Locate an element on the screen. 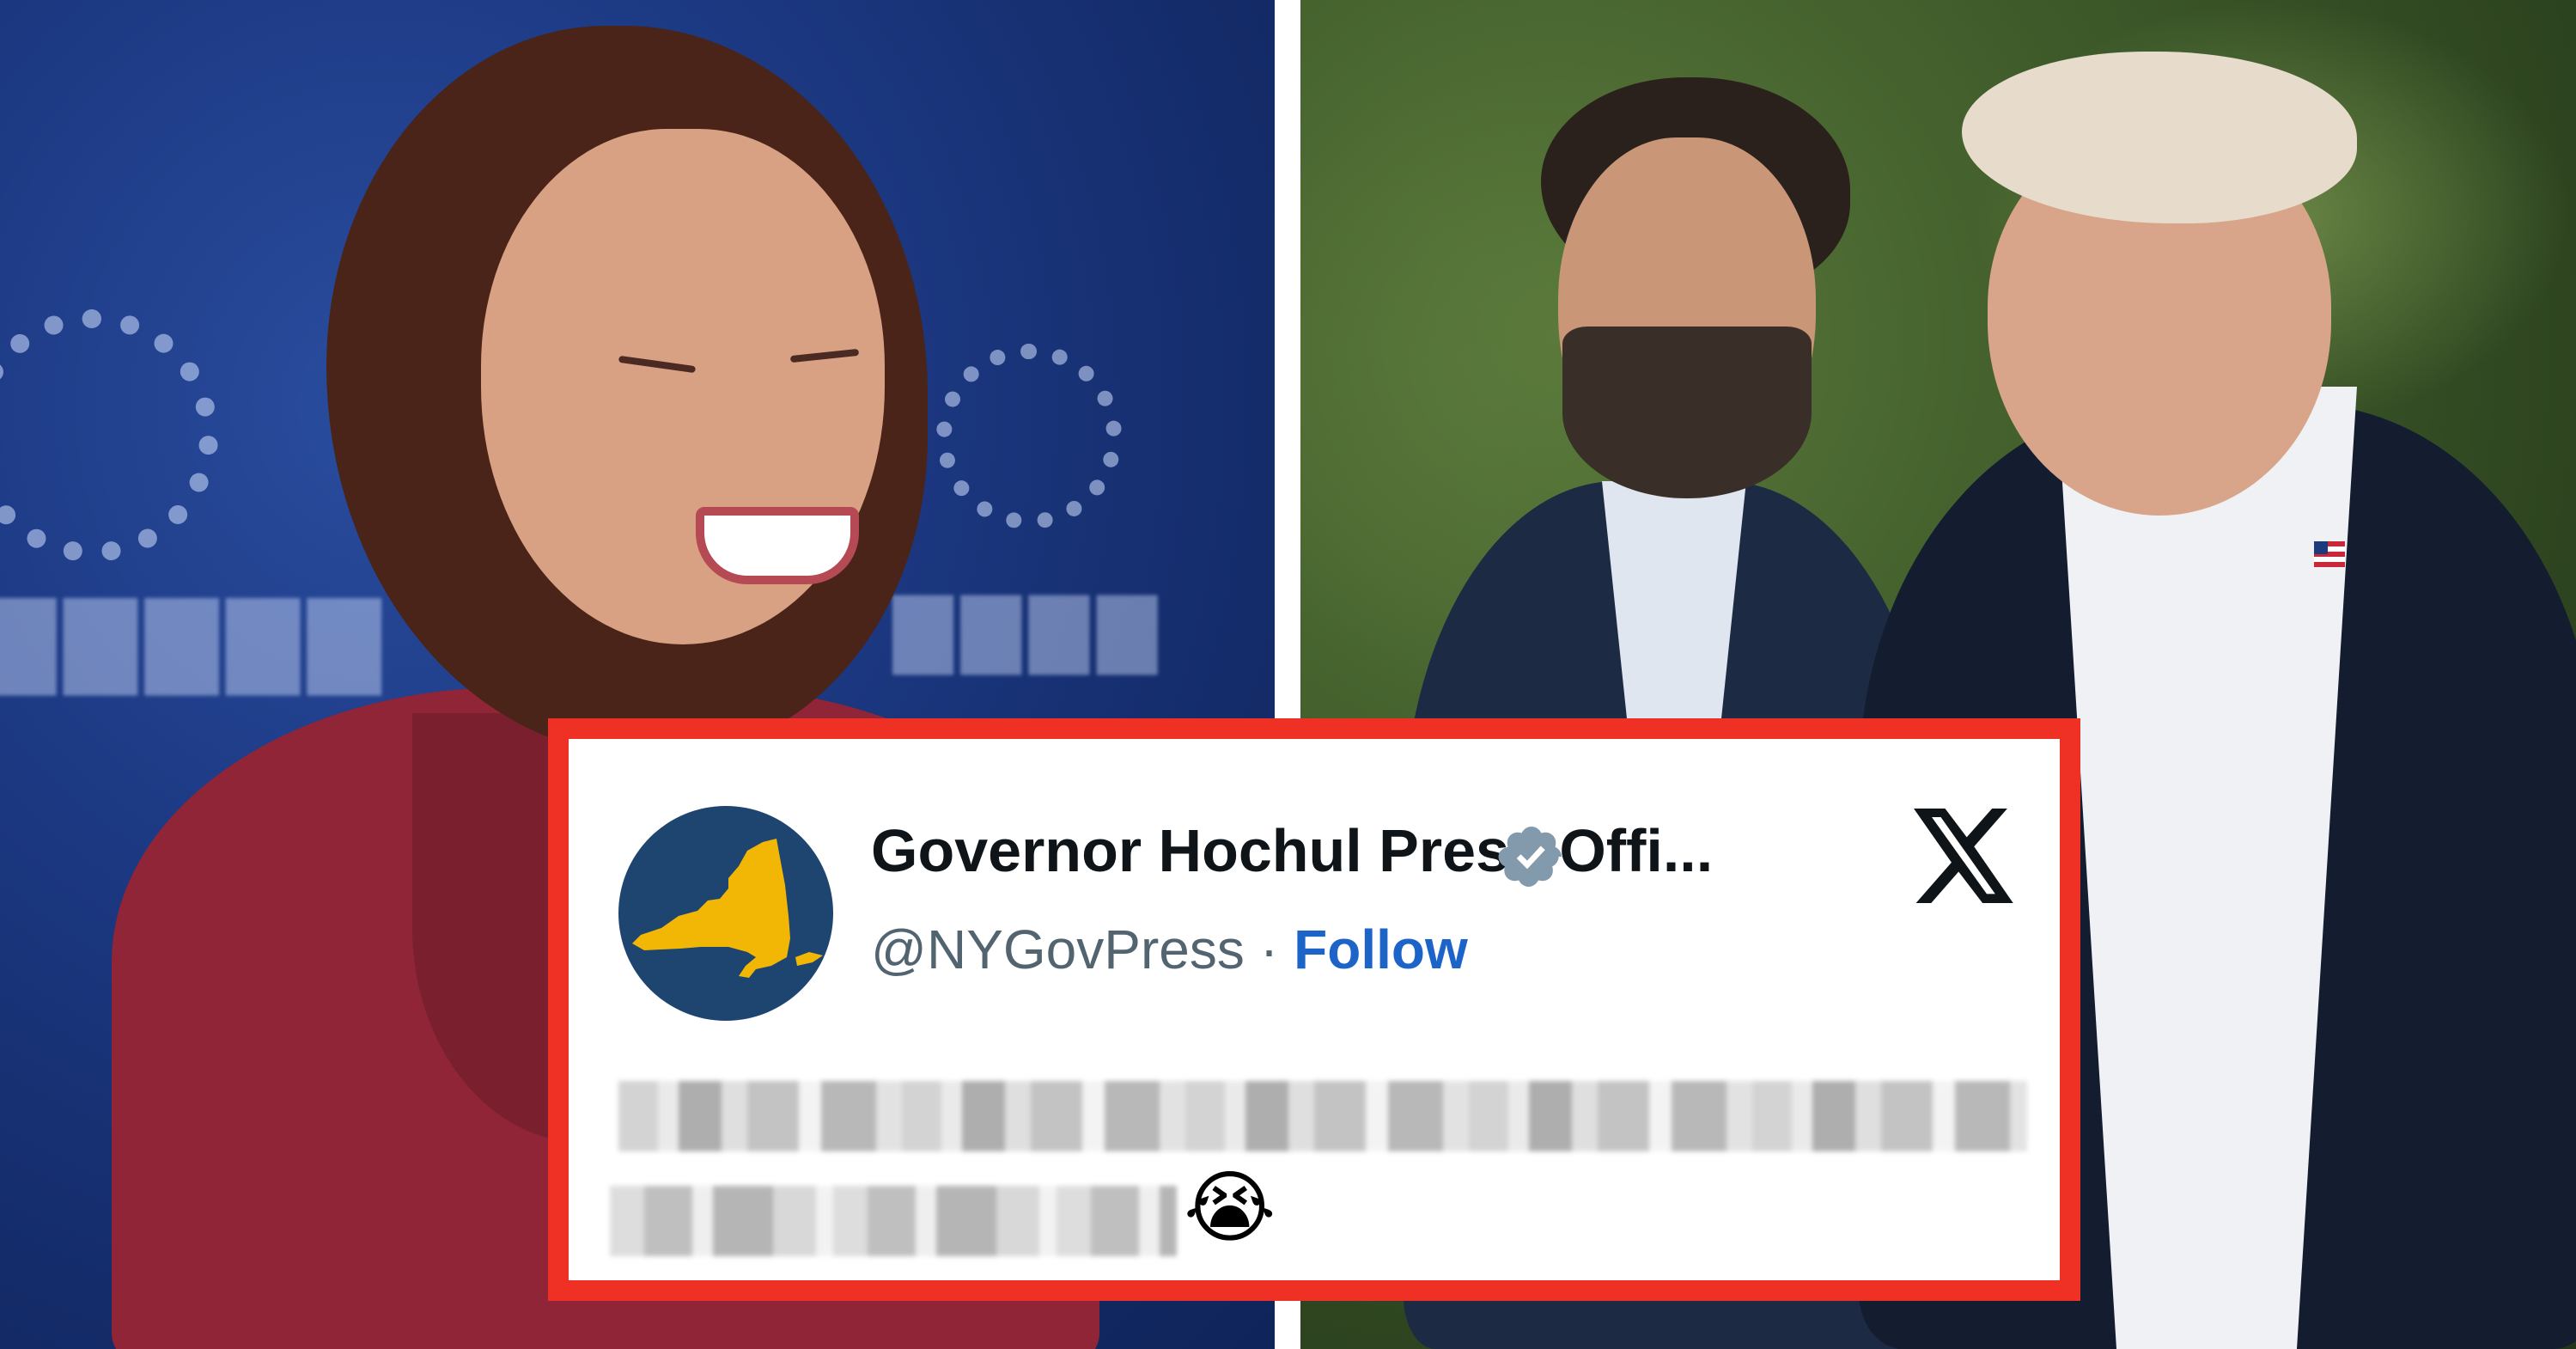  background-blurred-word-right: ▇▇▇▇ is located at coordinates (1029, 631).